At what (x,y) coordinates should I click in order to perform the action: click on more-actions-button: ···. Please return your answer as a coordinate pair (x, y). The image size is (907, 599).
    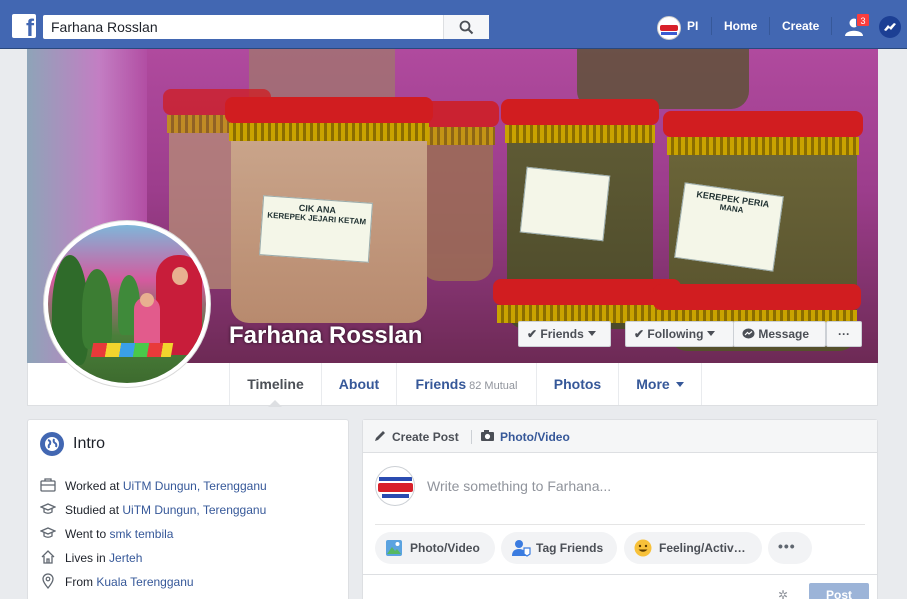
    Looking at the image, I should click on (844, 334).